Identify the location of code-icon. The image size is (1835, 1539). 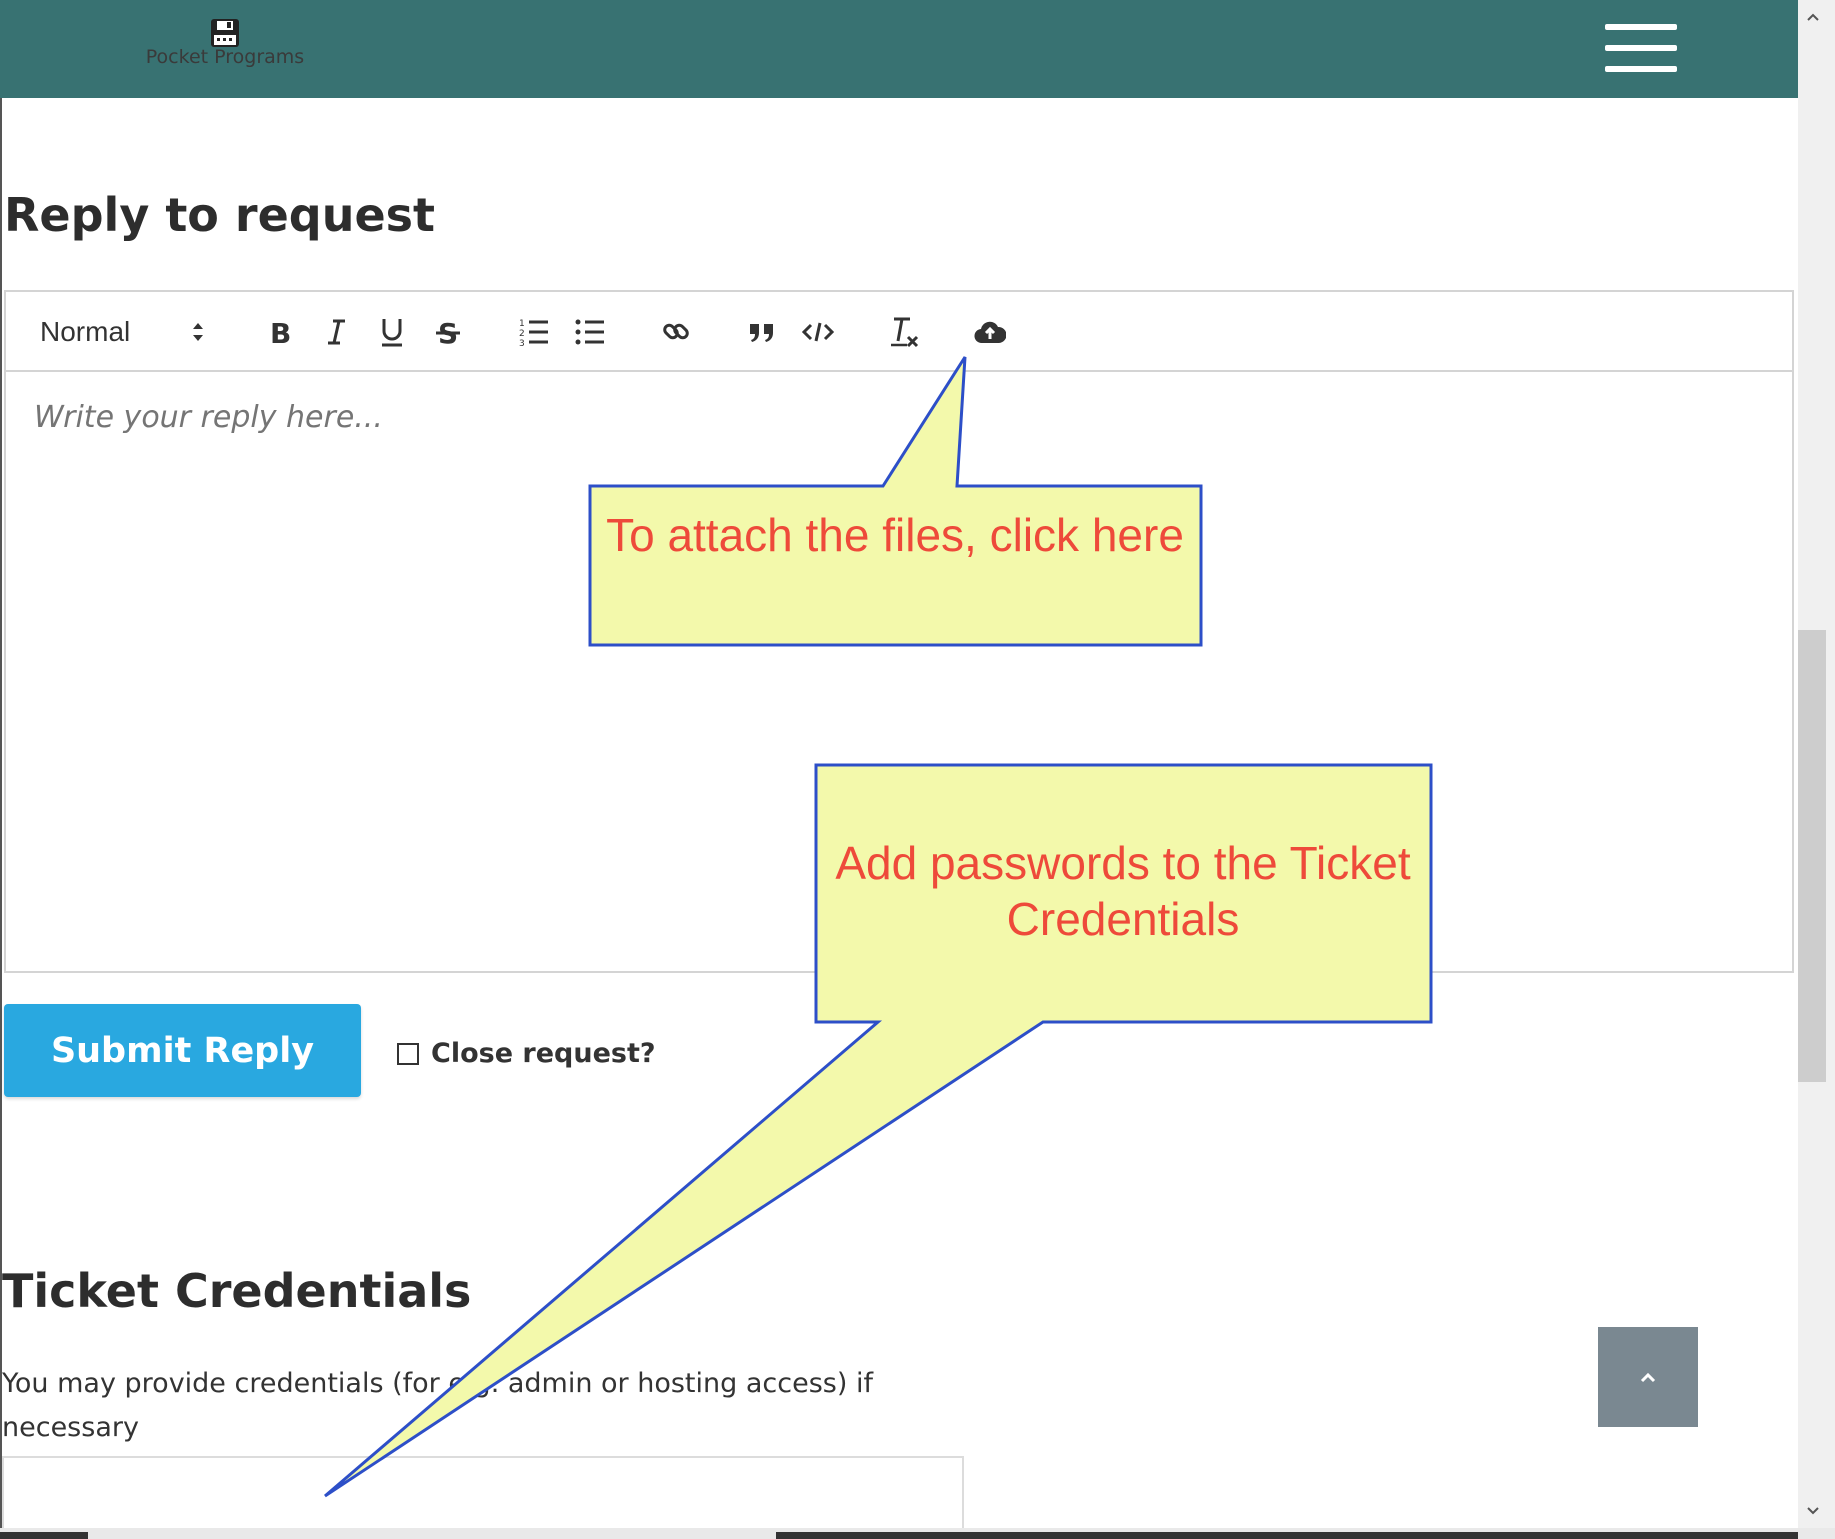
(818, 332).